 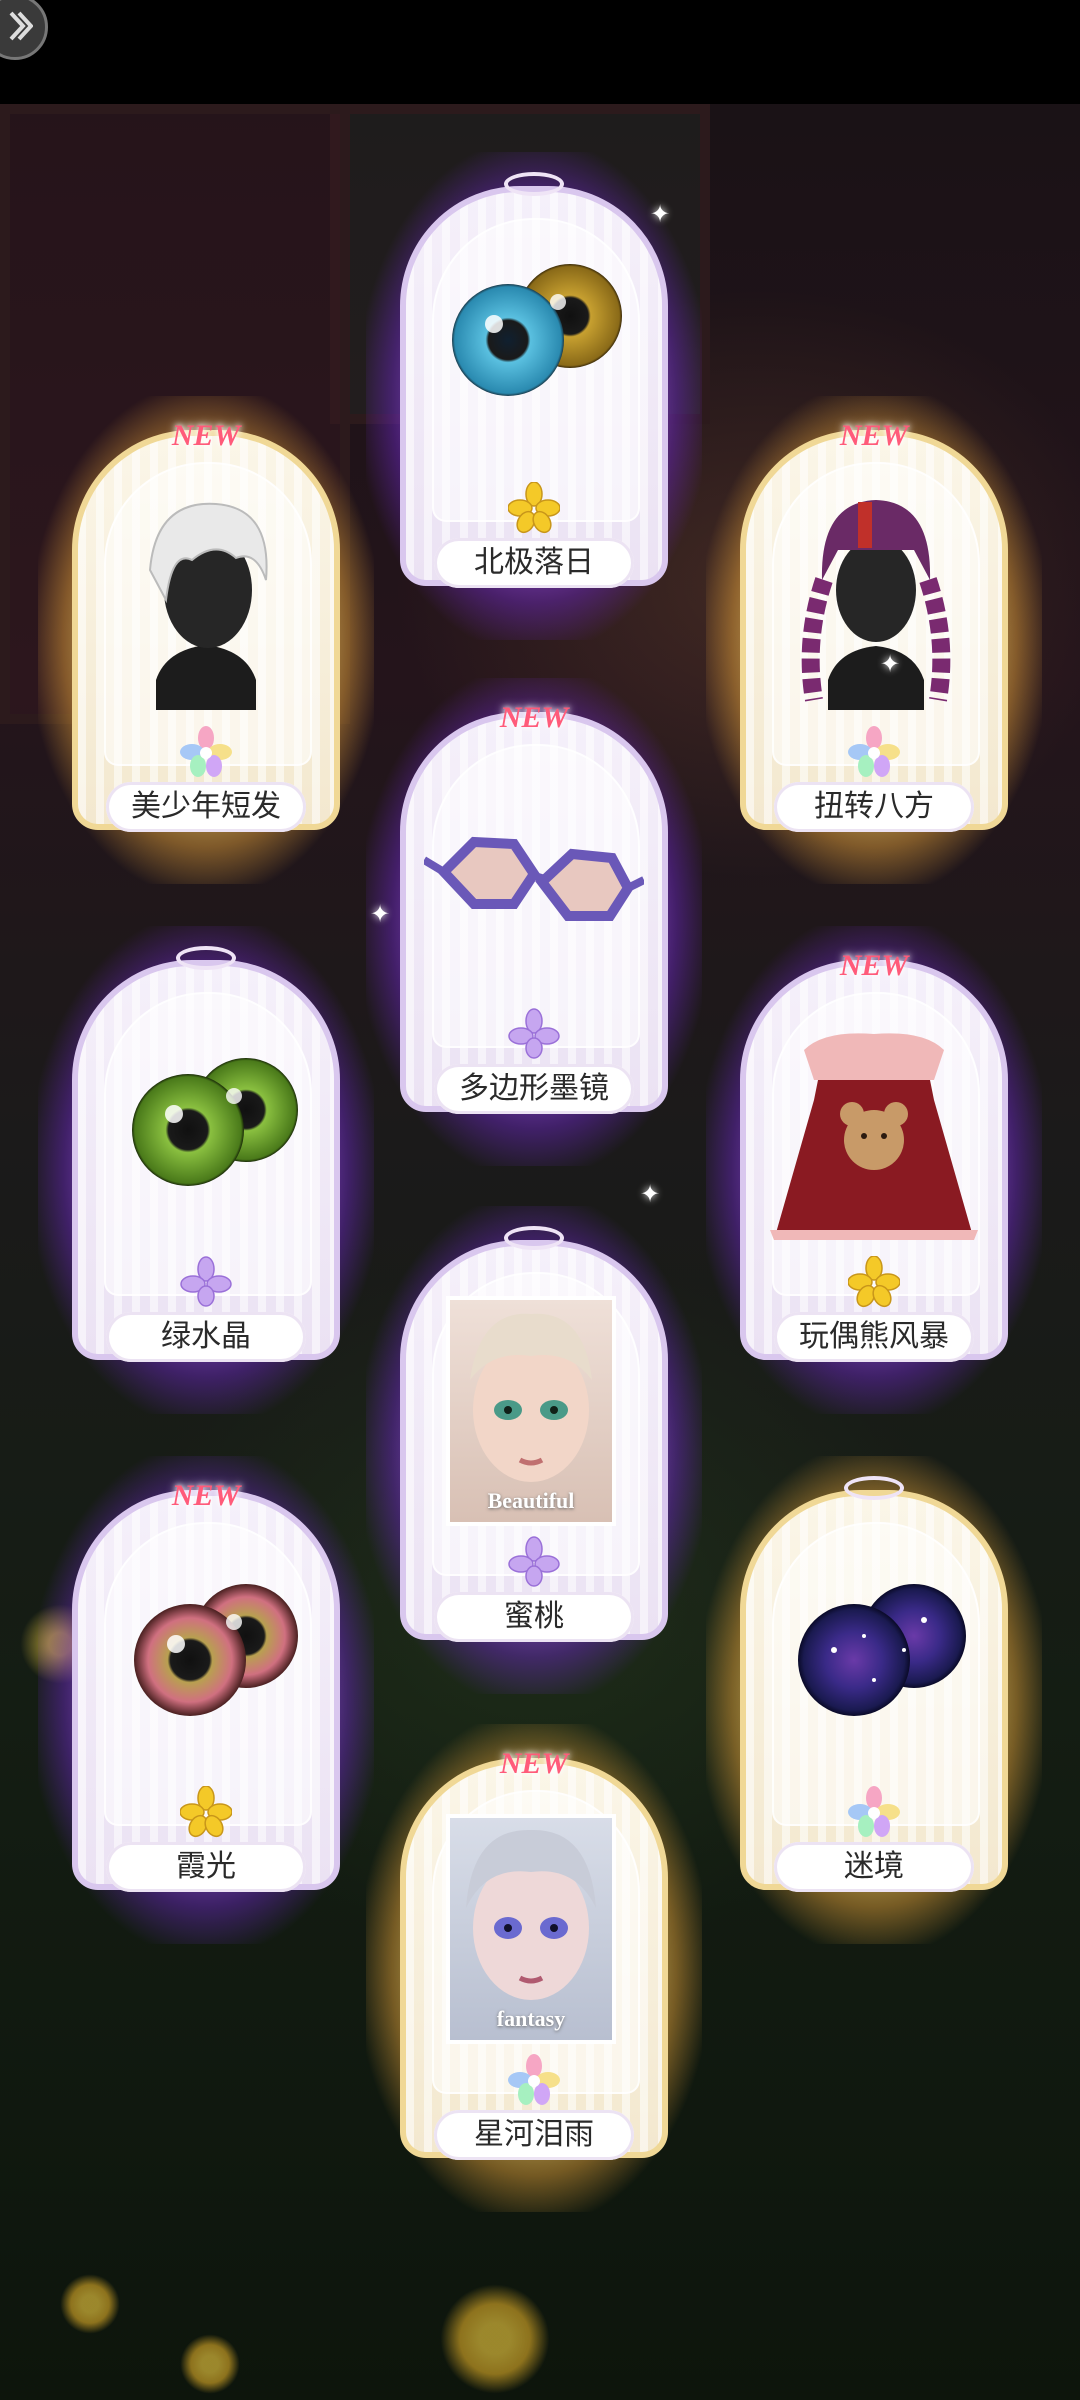 I want to click on double-chevron-icon, so click(x=21, y=26).